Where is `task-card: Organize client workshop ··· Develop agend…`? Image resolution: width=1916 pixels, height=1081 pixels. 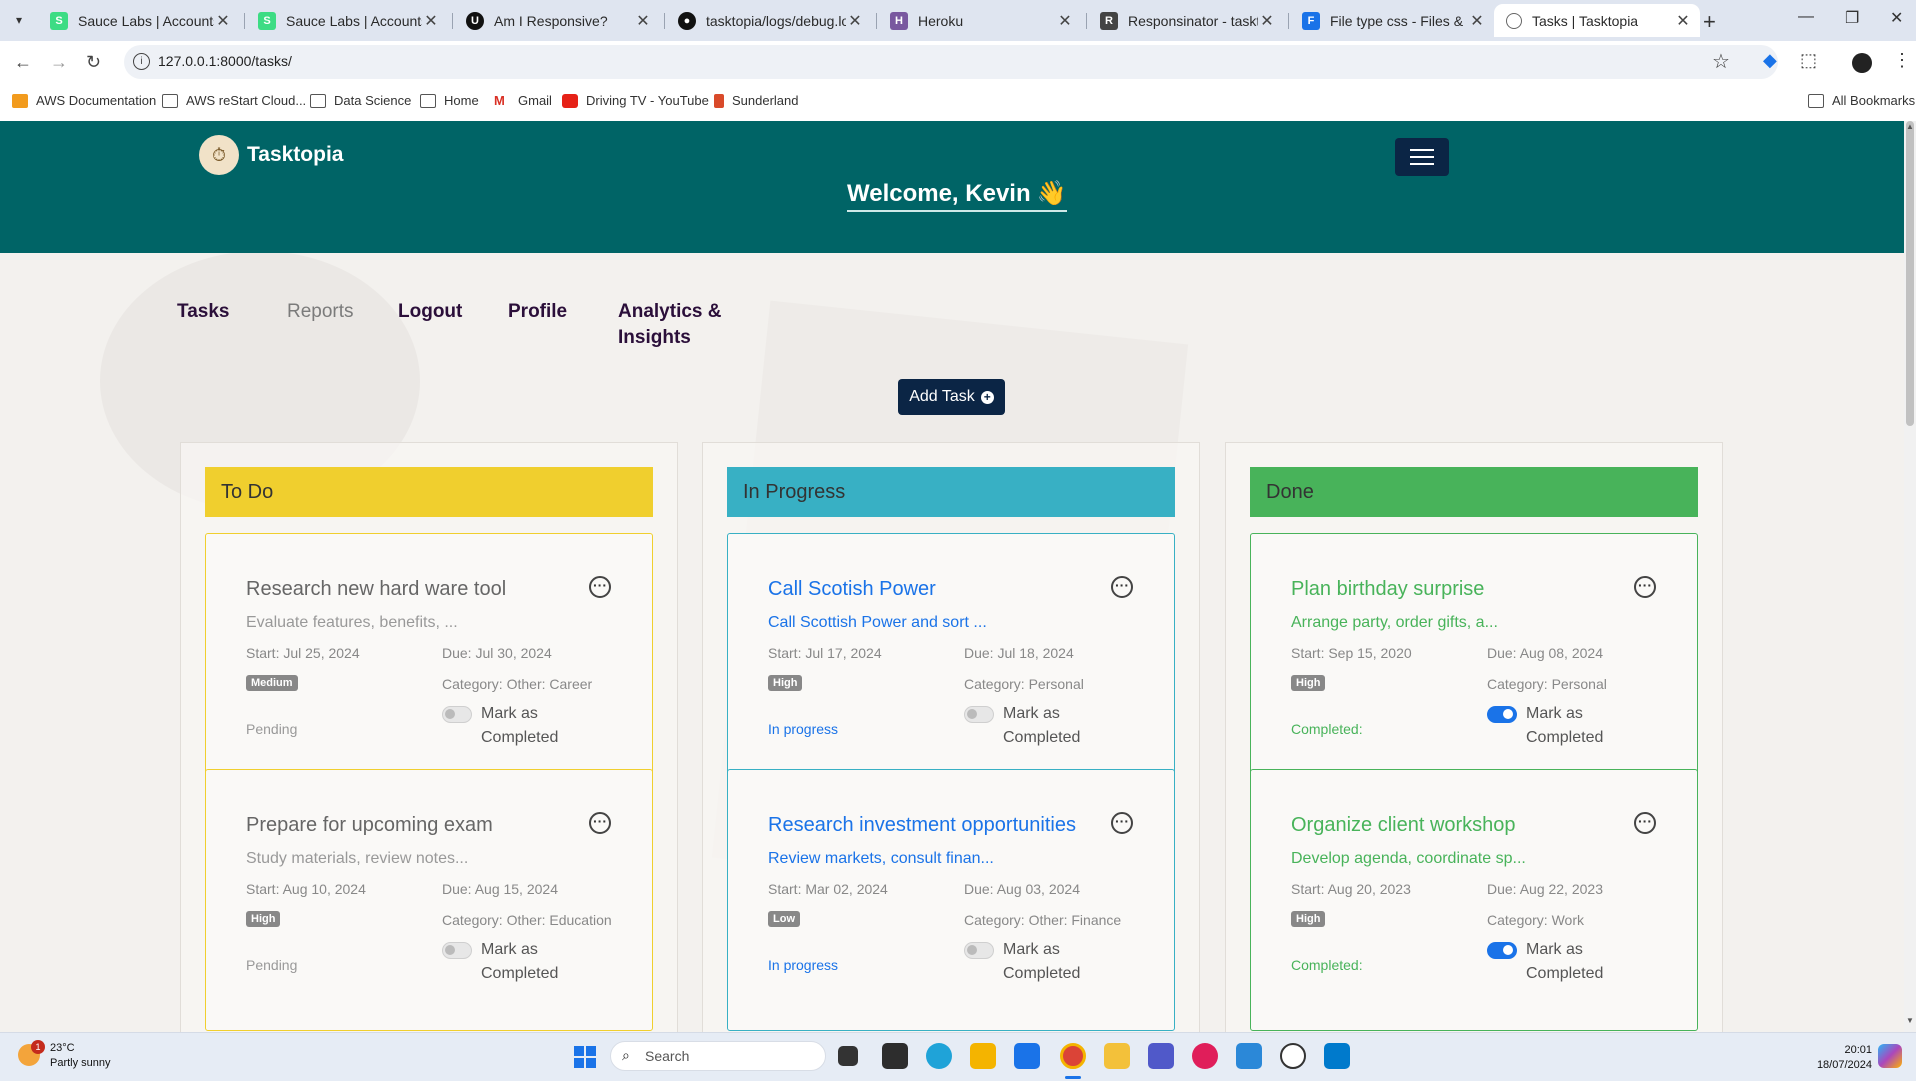
task-card: Organize client workshop ··· Develop agend… is located at coordinates (1474, 900).